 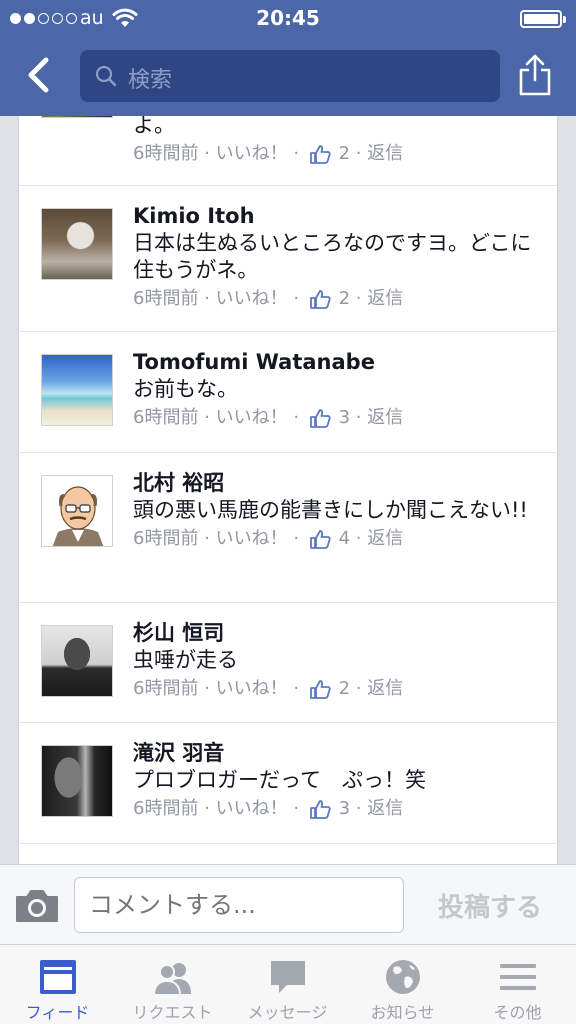 What do you see at coordinates (57, 1012) in the screenshot?
I see `tab-label: フィード` at bounding box center [57, 1012].